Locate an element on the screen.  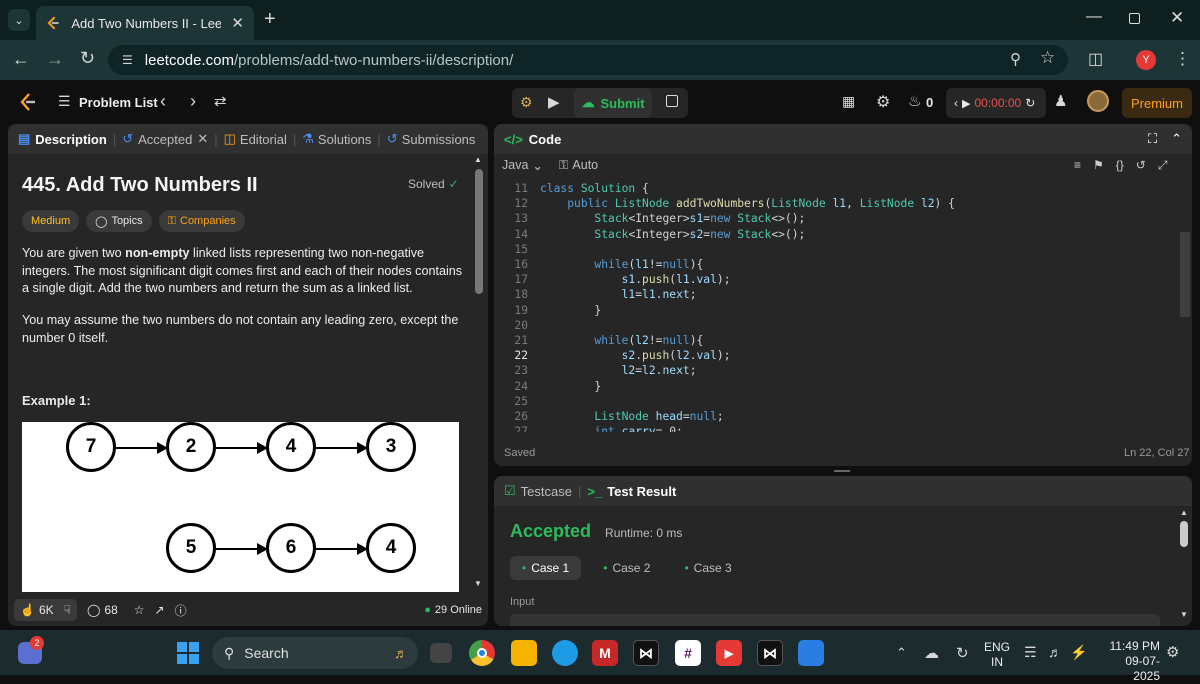
code-token: carry is located at coordinates (638, 428).